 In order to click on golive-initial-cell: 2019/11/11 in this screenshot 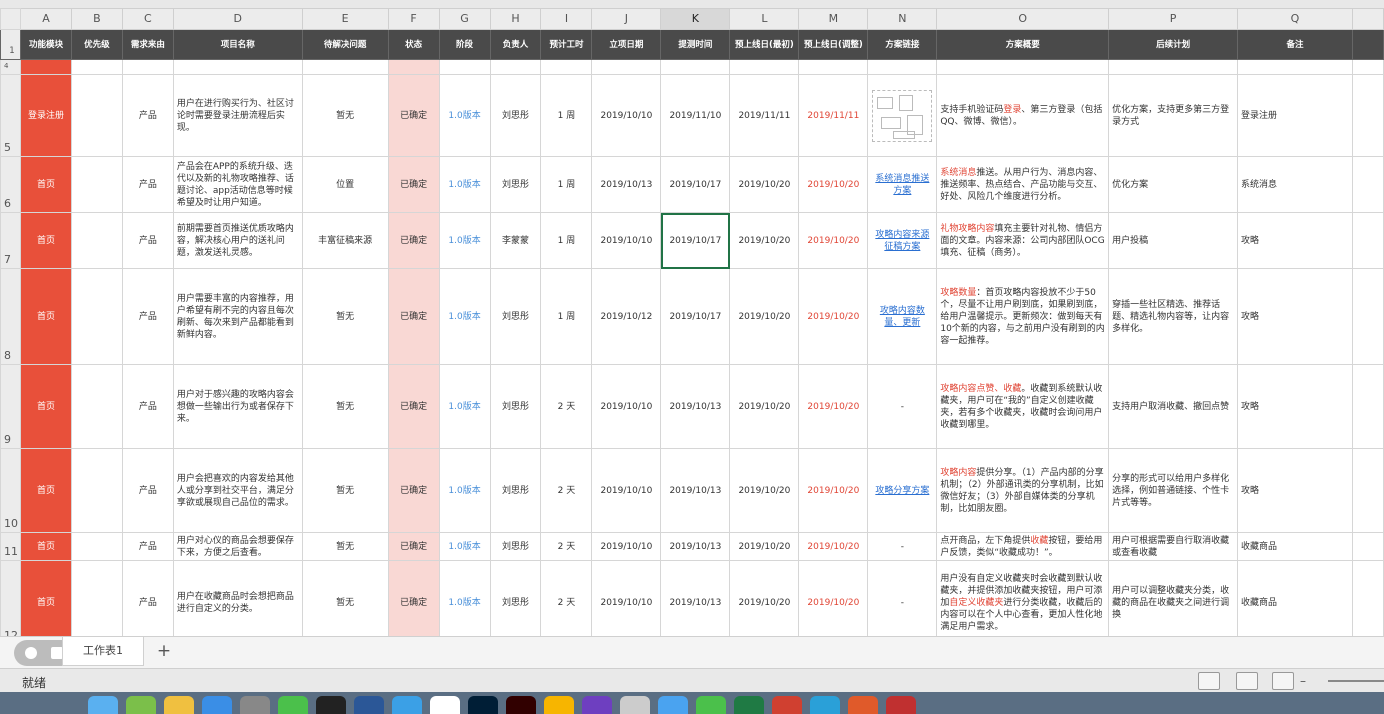, I will do `click(764, 115)`.